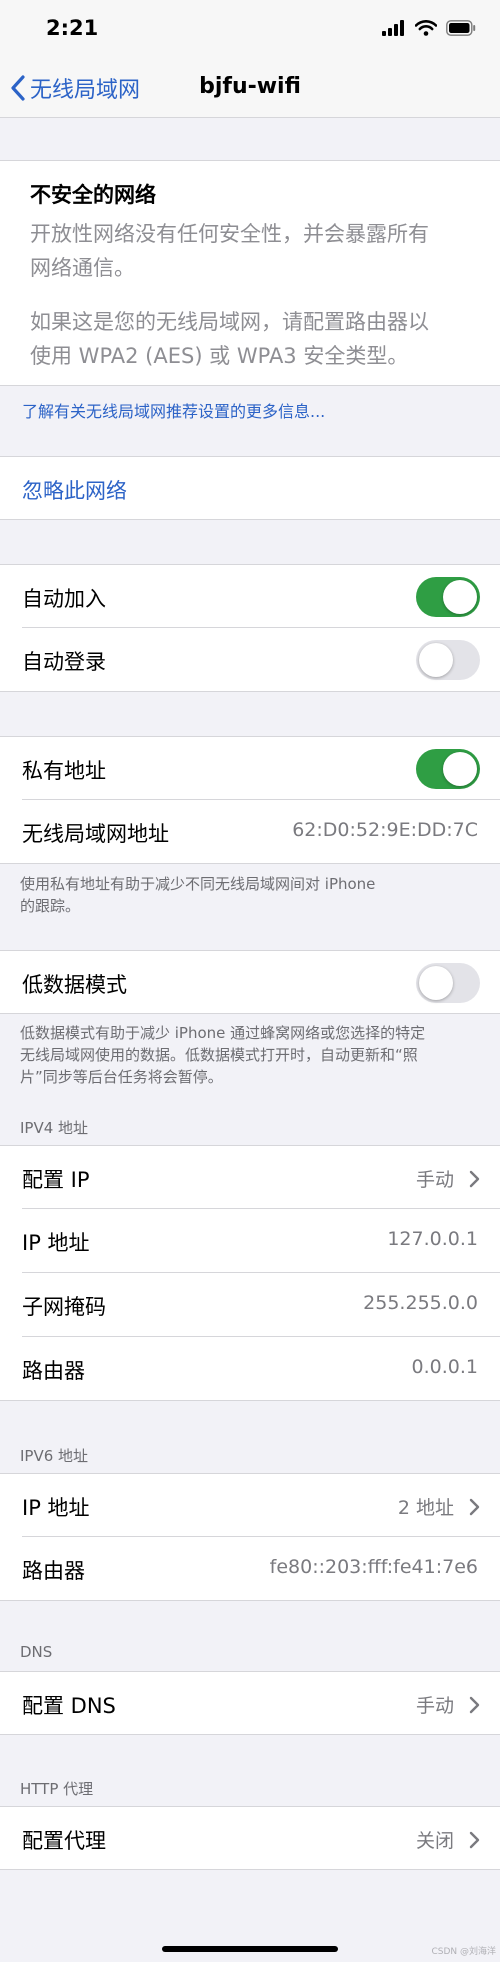 The image size is (500, 1962). What do you see at coordinates (72, 28) in the screenshot?
I see `status-time: 2:21` at bounding box center [72, 28].